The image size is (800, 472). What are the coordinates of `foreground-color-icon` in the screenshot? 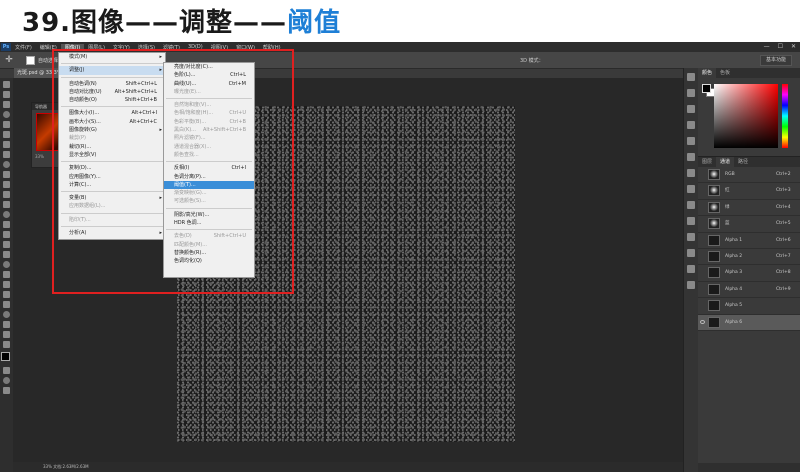 It's located at (5, 356).